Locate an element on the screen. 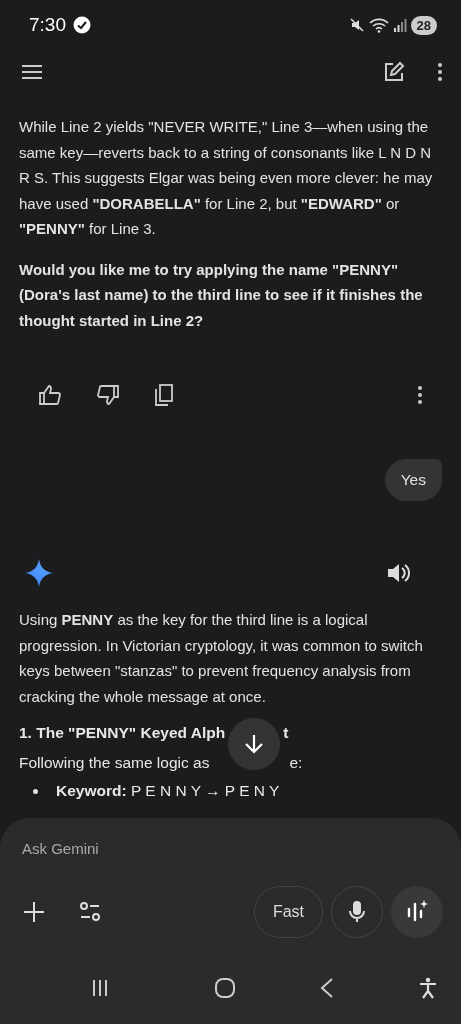 Image resolution: width=461 pixels, height=1024 pixels. section-heading: t is located at coordinates (286, 733).